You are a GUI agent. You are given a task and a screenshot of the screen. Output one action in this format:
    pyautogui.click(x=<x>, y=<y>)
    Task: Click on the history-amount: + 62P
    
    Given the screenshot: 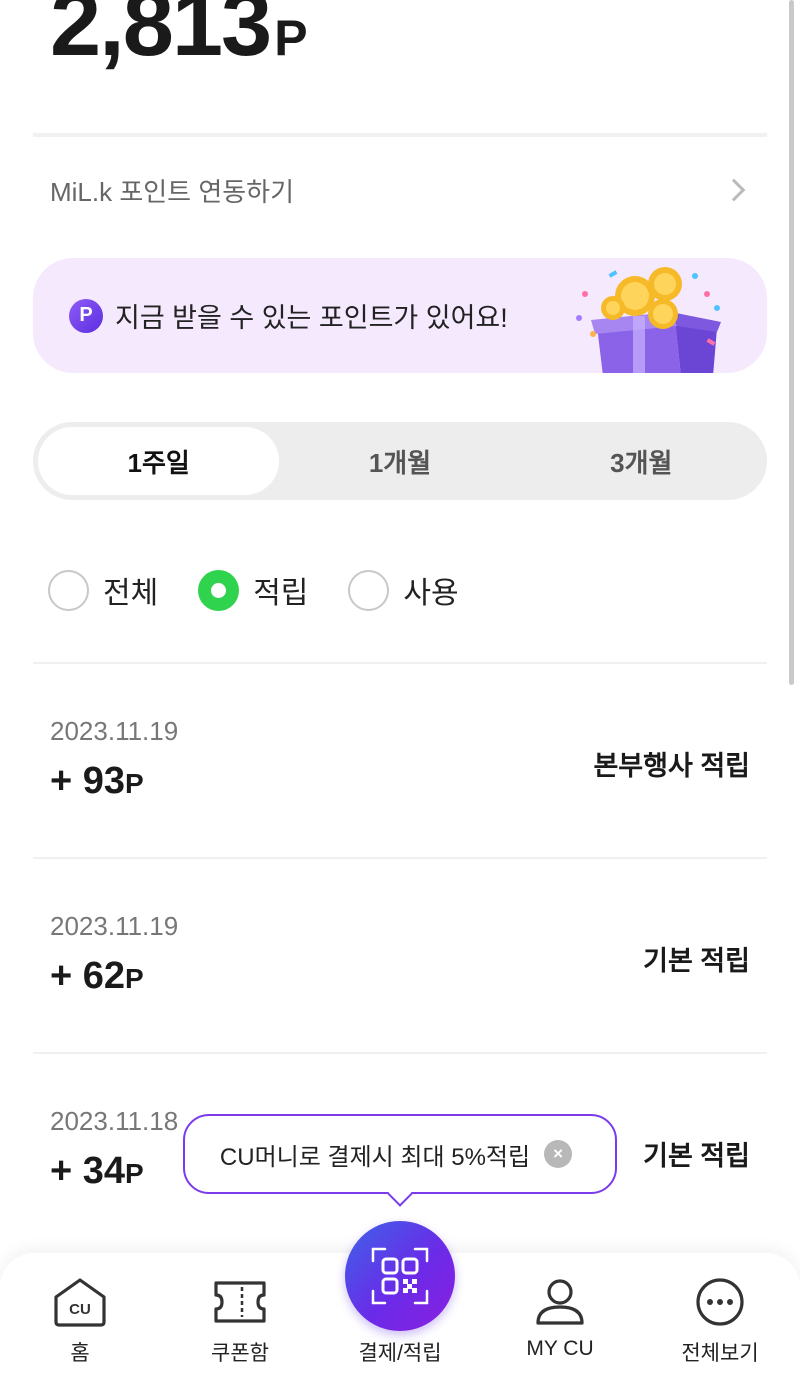 What is the action you would take?
    pyautogui.click(x=97, y=976)
    